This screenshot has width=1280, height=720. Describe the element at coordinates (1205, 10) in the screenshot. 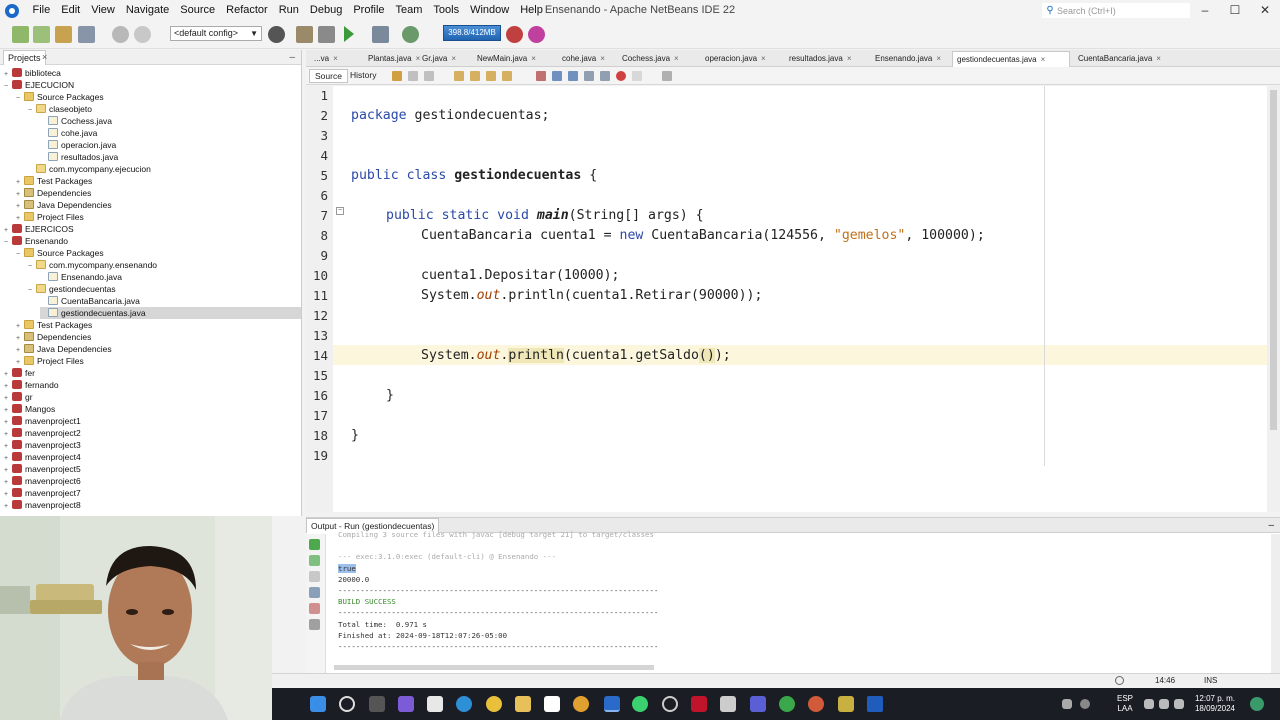

I see `minimize-window-button: –` at that location.